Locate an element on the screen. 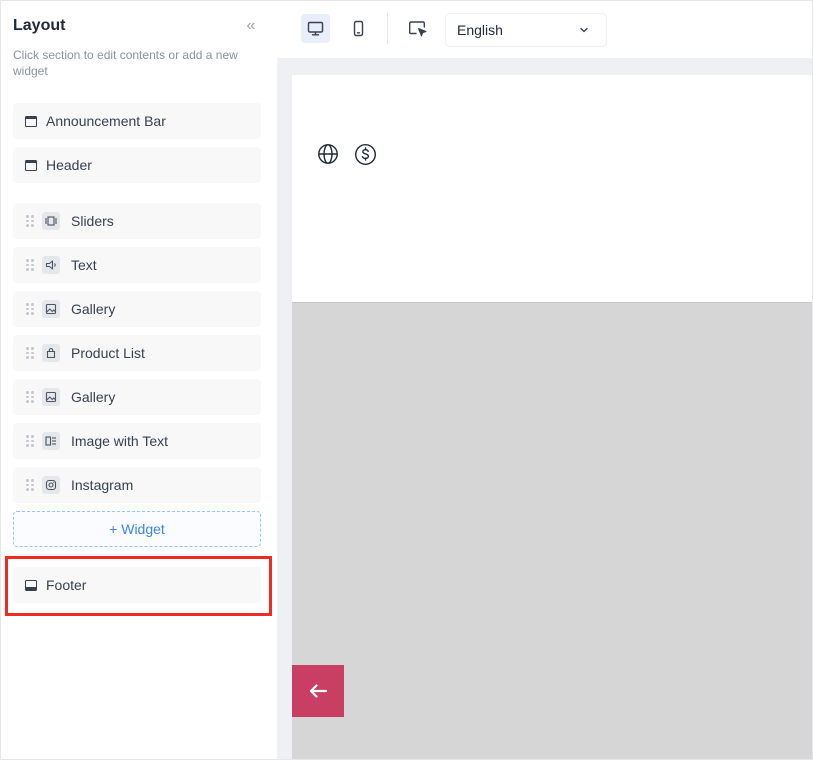 Image resolution: width=813 pixels, height=760 pixels. section-header: Header is located at coordinates (137, 165).